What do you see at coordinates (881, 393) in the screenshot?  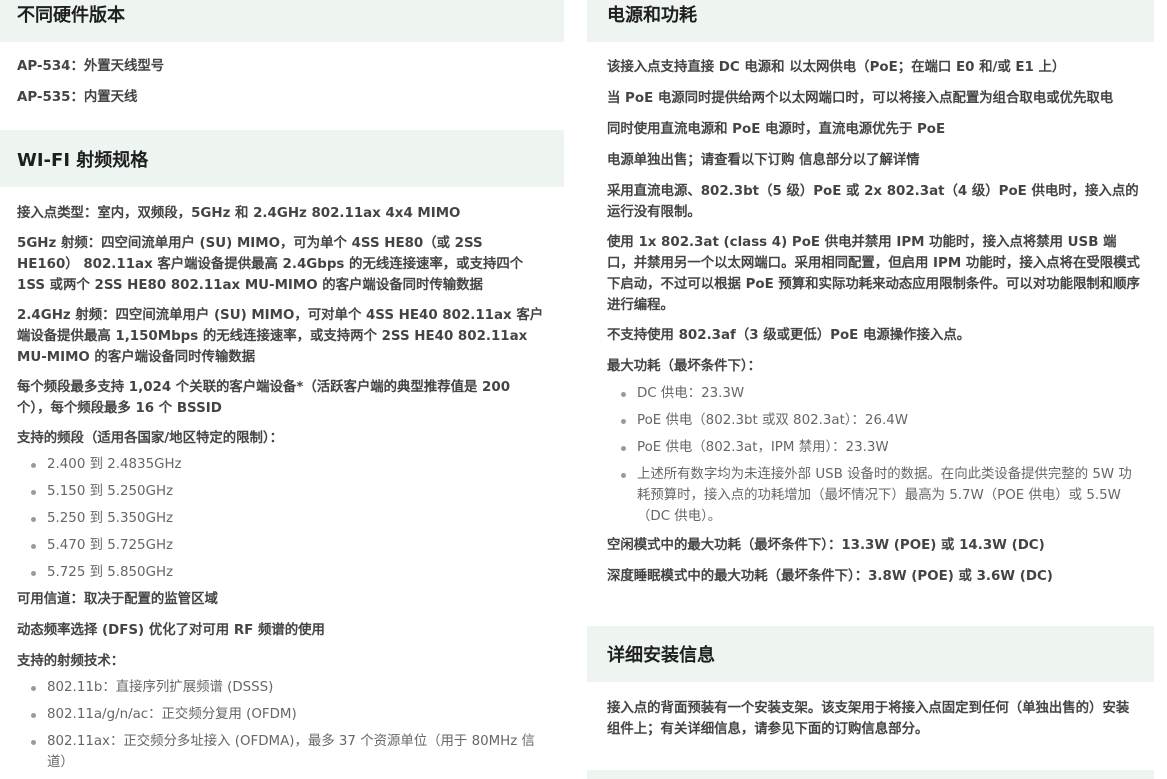 I see `list-item: DC 供电：23.3W` at bounding box center [881, 393].